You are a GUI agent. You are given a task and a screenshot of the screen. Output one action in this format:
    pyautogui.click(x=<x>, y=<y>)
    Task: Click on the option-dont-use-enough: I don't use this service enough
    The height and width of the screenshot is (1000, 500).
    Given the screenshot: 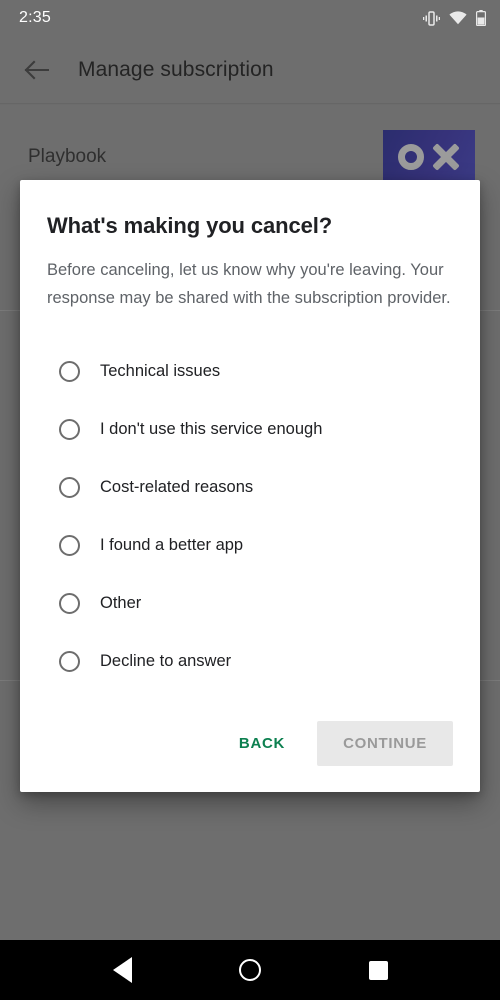 What is the action you would take?
    pyautogui.click(x=250, y=429)
    